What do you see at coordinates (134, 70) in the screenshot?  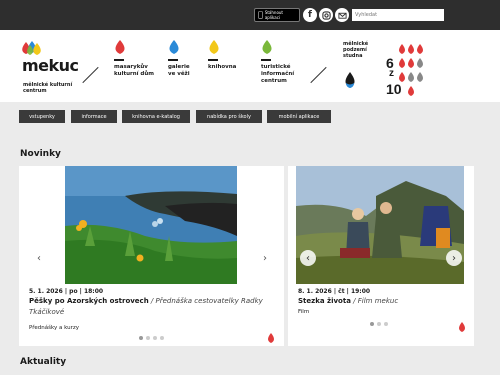 I see `venue-label: masarykův kulturní dům` at bounding box center [134, 70].